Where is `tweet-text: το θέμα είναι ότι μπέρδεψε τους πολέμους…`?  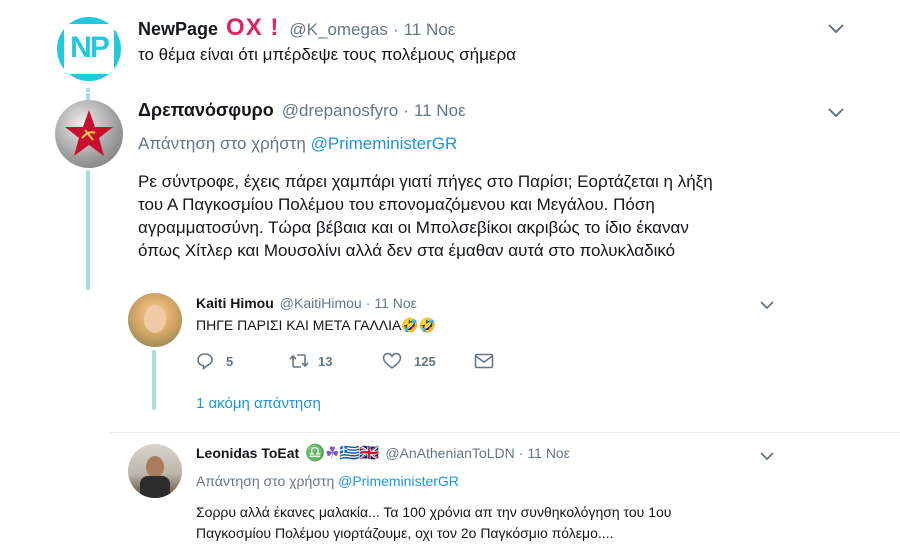 tweet-text: το θέμα είναι ότι μπέρδεψε τους πολέμους… is located at coordinates (327, 54).